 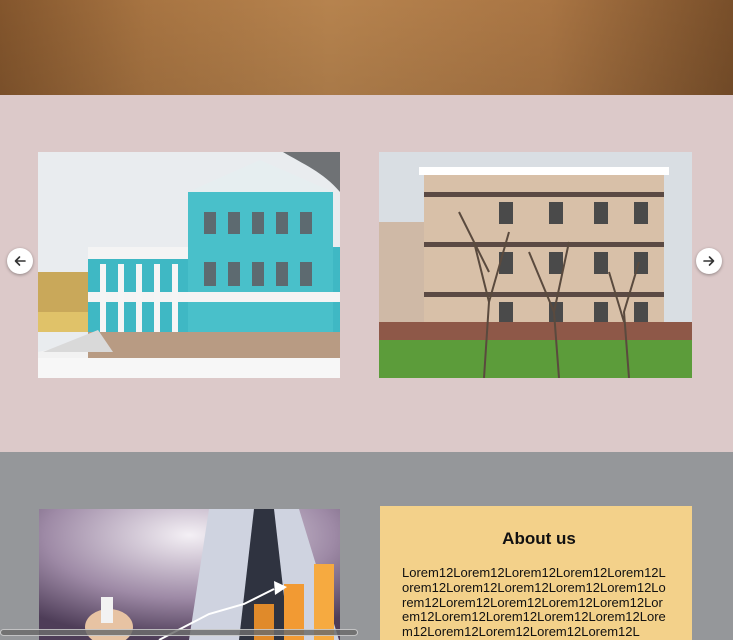 I want to click on gallery-image-teal-mansion, so click(x=189, y=265).